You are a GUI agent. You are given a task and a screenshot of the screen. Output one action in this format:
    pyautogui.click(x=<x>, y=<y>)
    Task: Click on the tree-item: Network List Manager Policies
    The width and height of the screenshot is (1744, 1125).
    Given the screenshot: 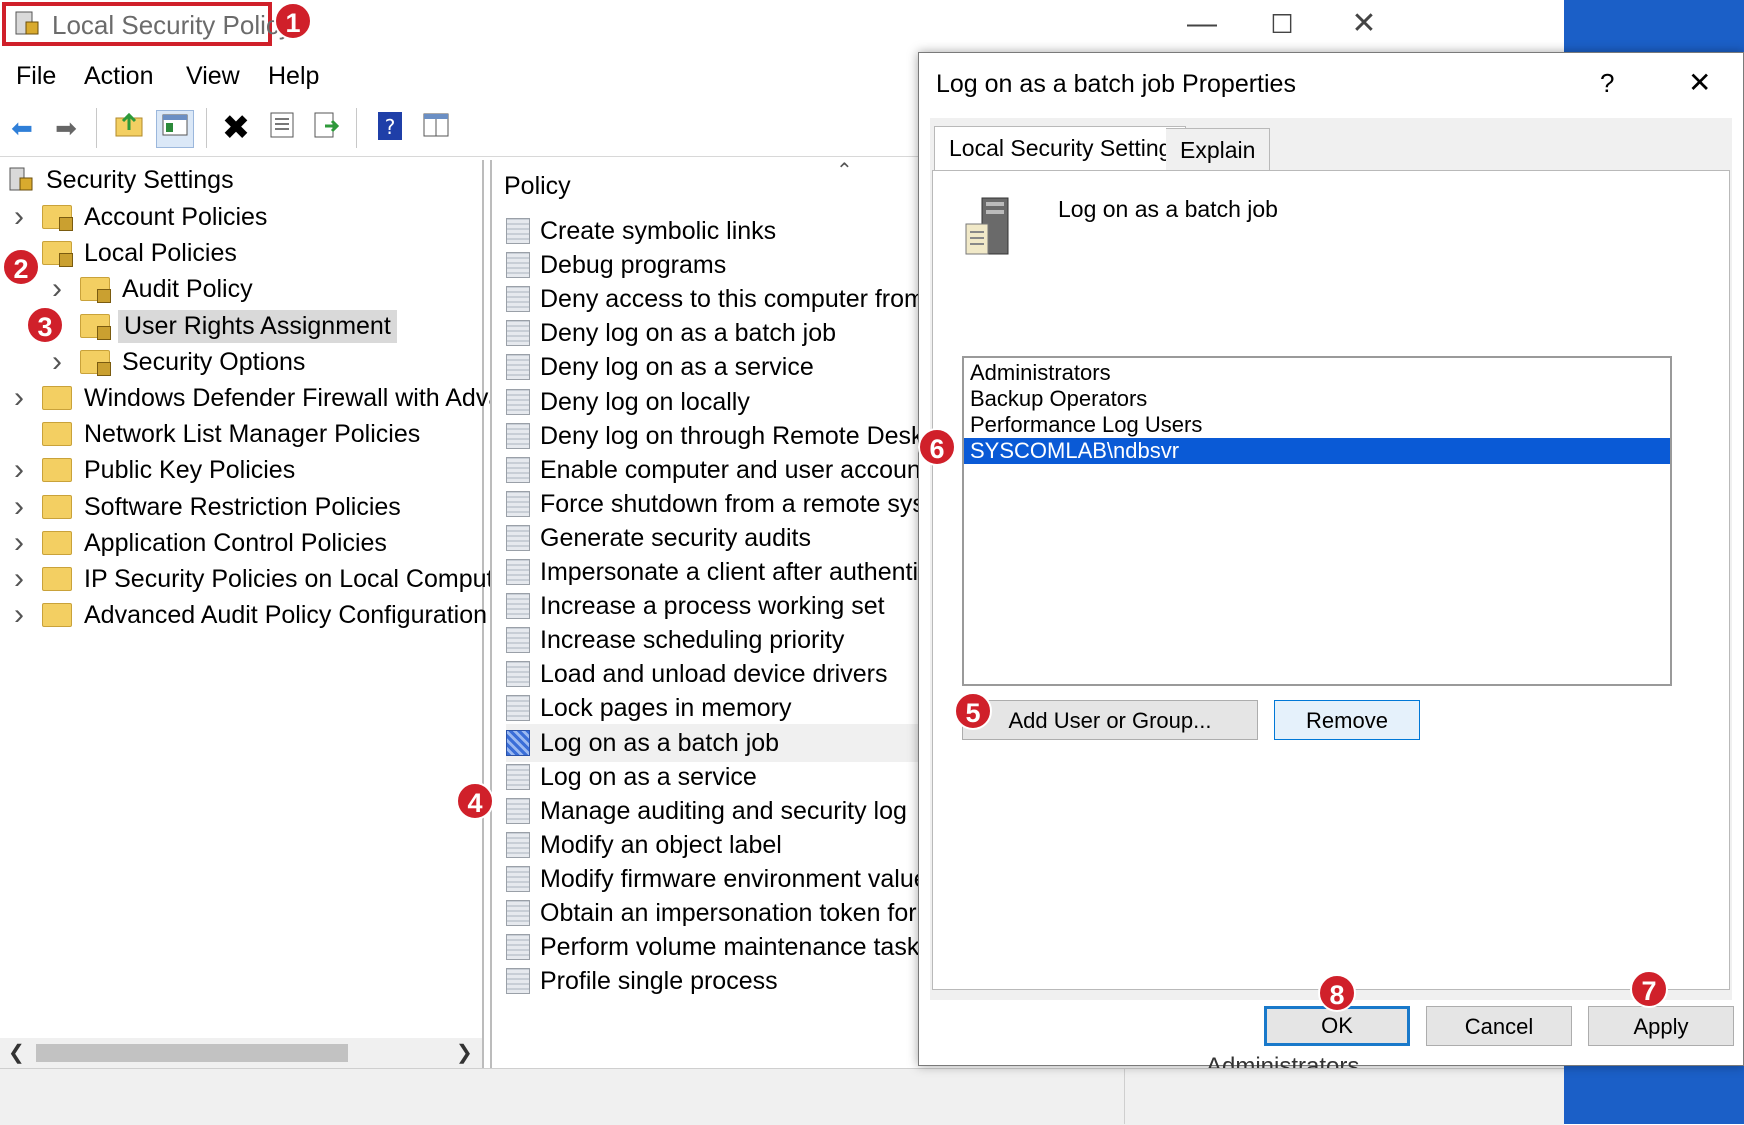 What is the action you would take?
    pyautogui.click(x=214, y=434)
    